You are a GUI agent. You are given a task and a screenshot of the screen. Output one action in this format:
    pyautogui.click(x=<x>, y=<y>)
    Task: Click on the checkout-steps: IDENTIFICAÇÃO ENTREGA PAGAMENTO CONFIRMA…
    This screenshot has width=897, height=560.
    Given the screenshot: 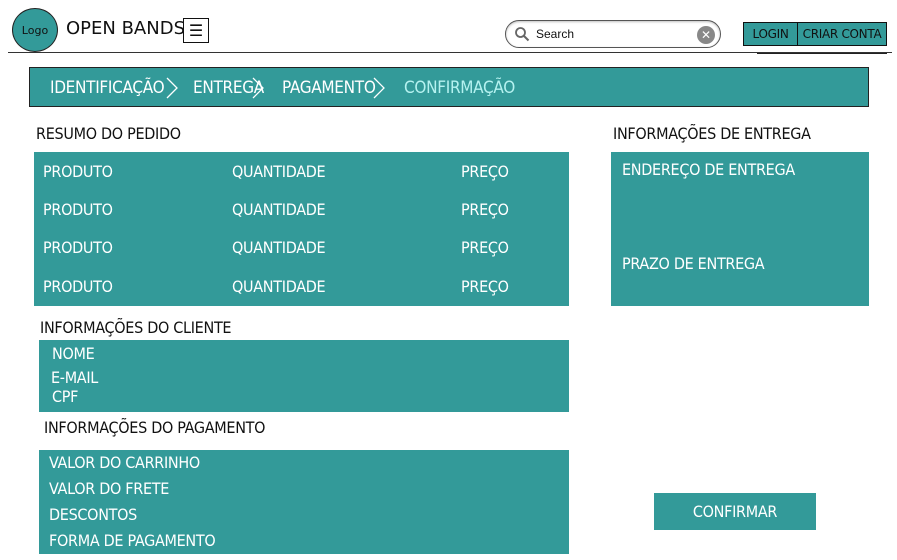 What is the action you would take?
    pyautogui.click(x=449, y=87)
    